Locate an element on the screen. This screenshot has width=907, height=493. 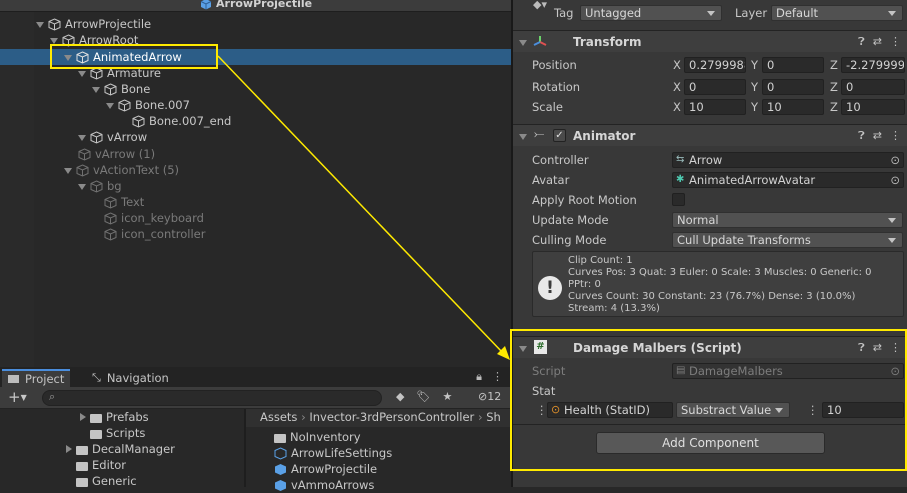
filter-type-icon: ◆ is located at coordinates (400, 396).